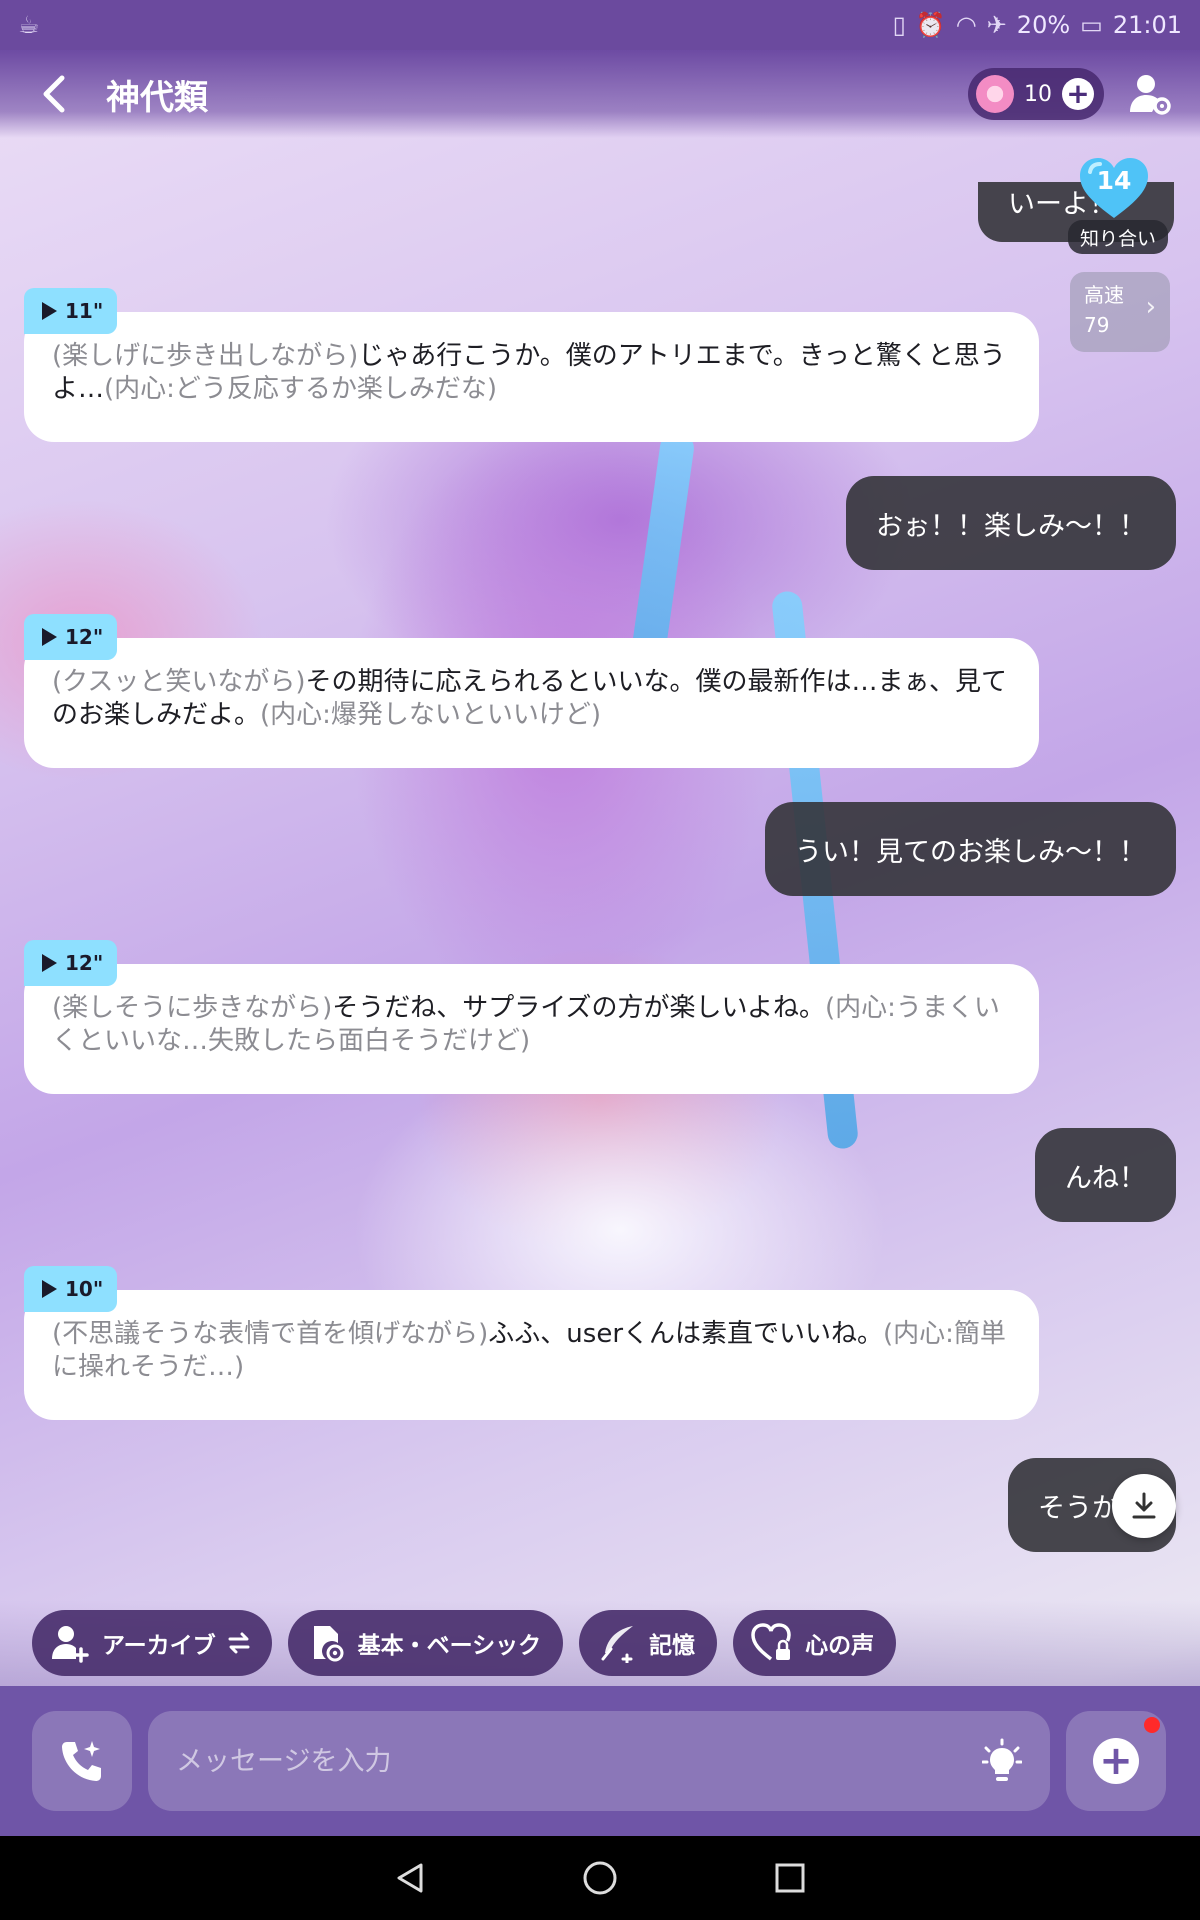 This screenshot has width=1200, height=1920. I want to click on user-message: おぉ！！楽しみ〜！！, so click(1011, 523).